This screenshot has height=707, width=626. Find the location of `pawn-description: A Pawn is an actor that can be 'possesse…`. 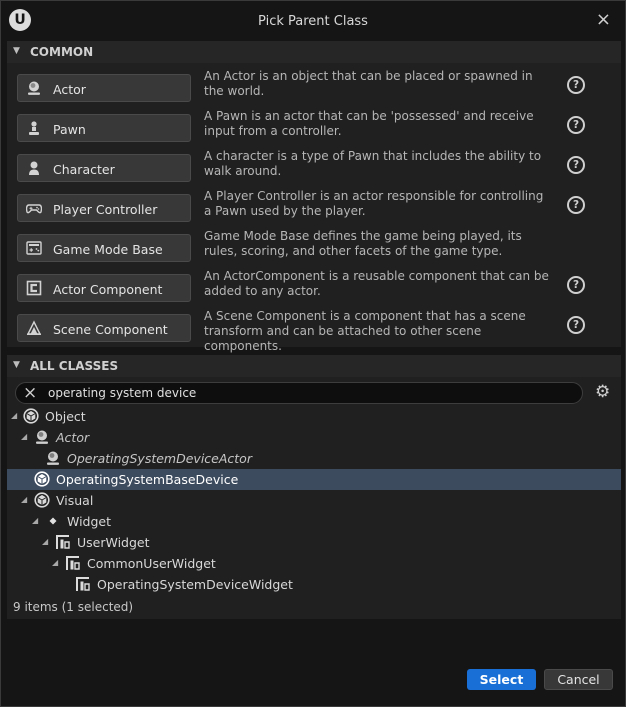

pawn-description: A Pawn is an actor that can be 'possesse… is located at coordinates (369, 123).